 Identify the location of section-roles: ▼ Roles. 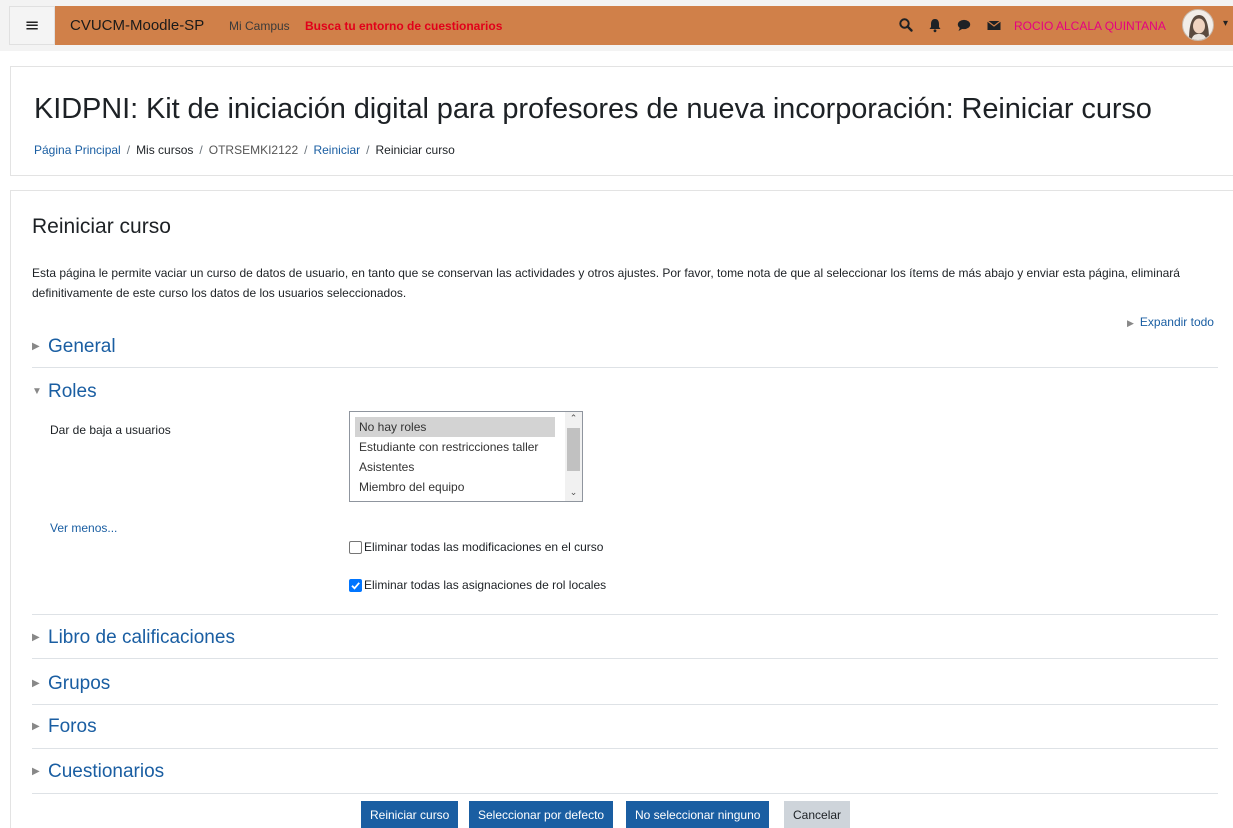
(64, 392).